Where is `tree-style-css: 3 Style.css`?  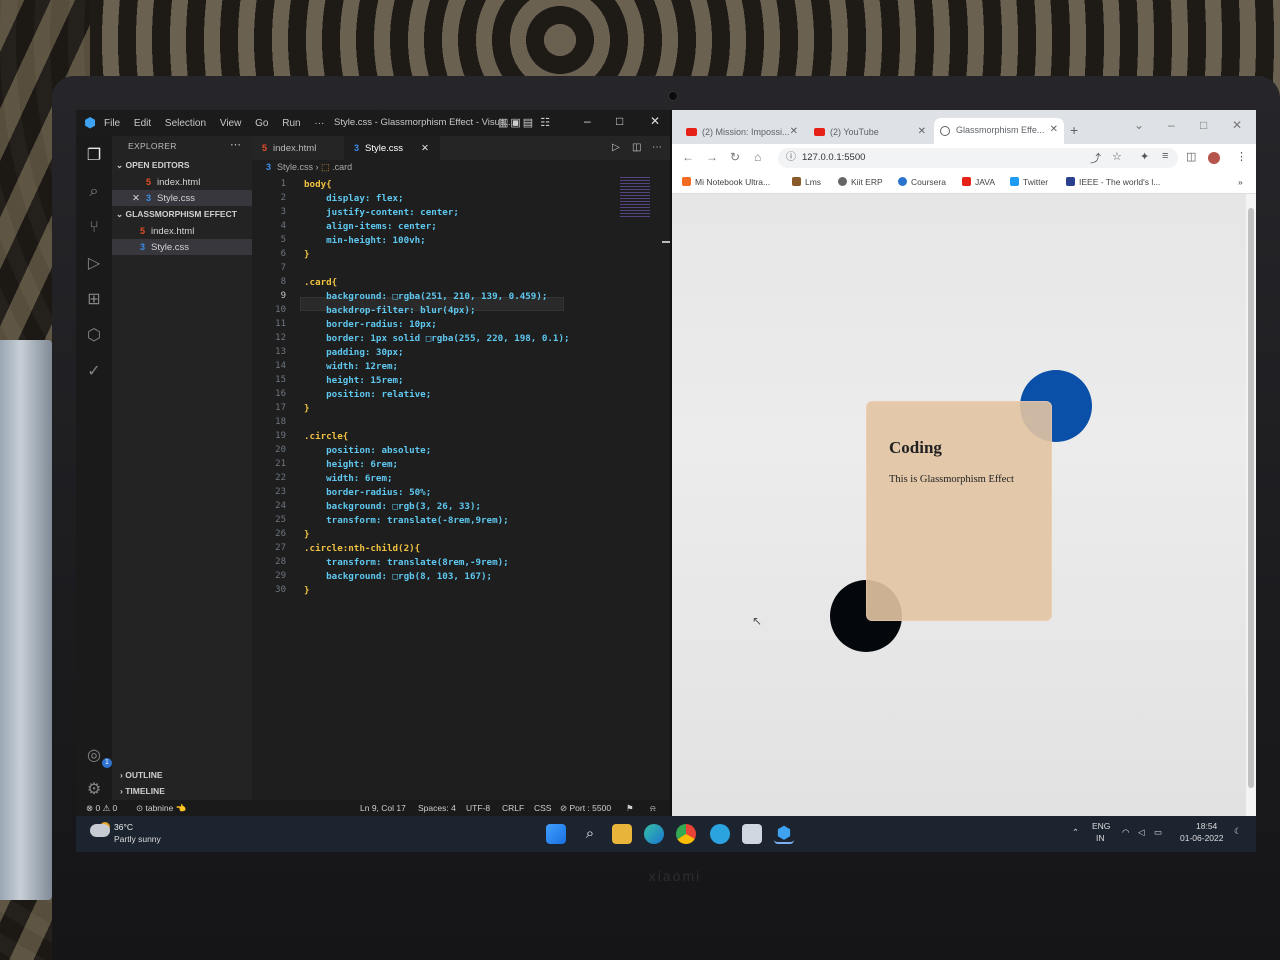 tree-style-css: 3 Style.css is located at coordinates (182, 247).